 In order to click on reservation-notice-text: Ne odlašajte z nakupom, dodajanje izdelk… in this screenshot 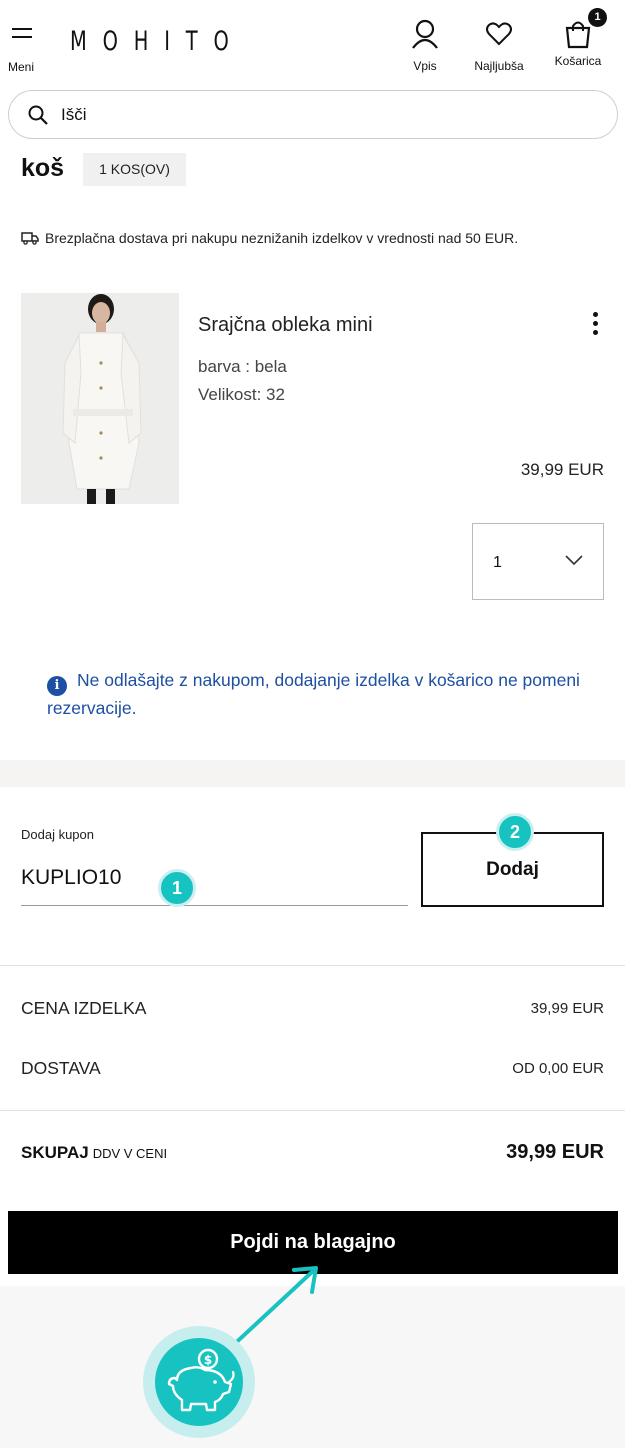, I will do `click(313, 694)`.